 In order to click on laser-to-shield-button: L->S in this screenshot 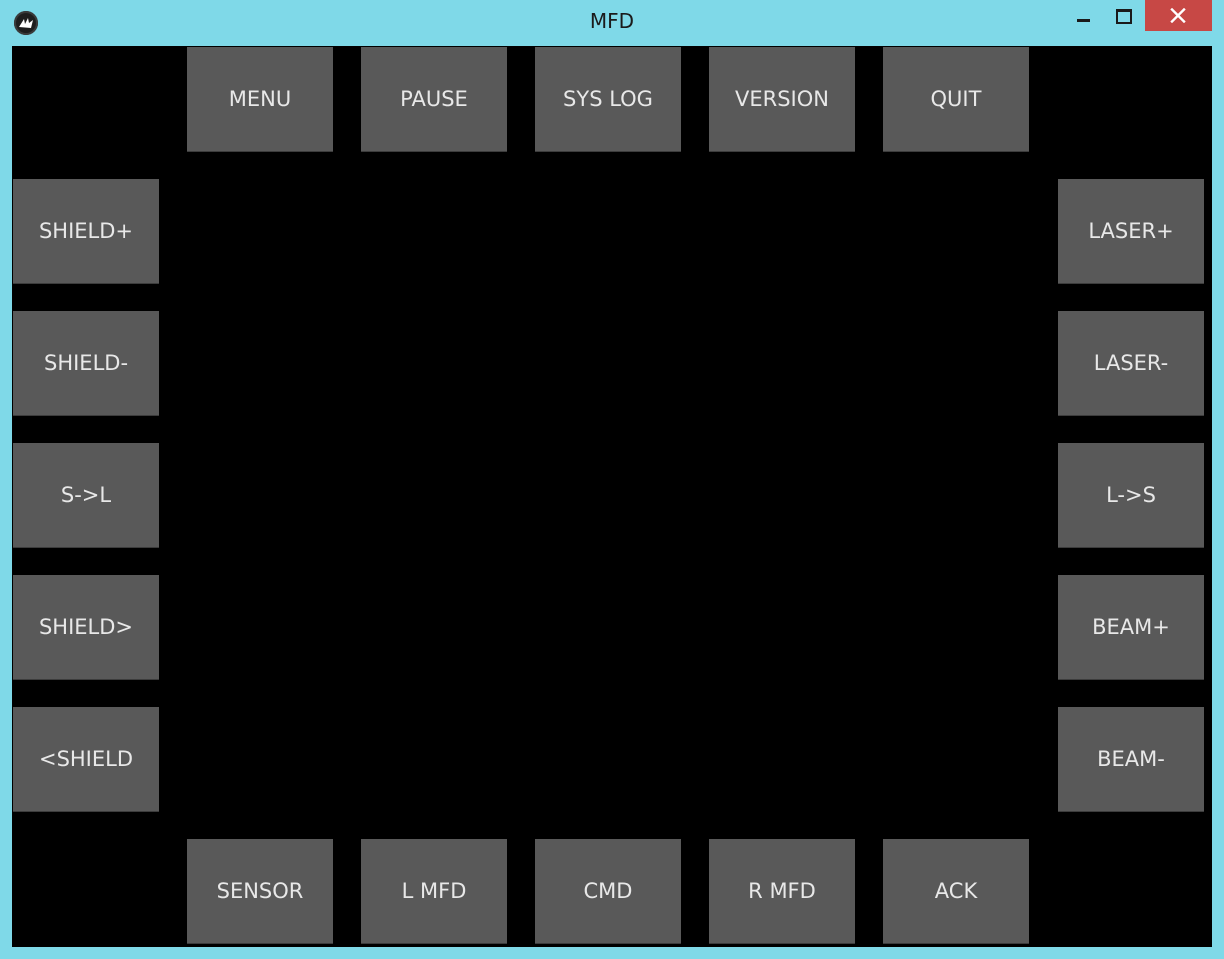, I will do `click(1131, 495)`.